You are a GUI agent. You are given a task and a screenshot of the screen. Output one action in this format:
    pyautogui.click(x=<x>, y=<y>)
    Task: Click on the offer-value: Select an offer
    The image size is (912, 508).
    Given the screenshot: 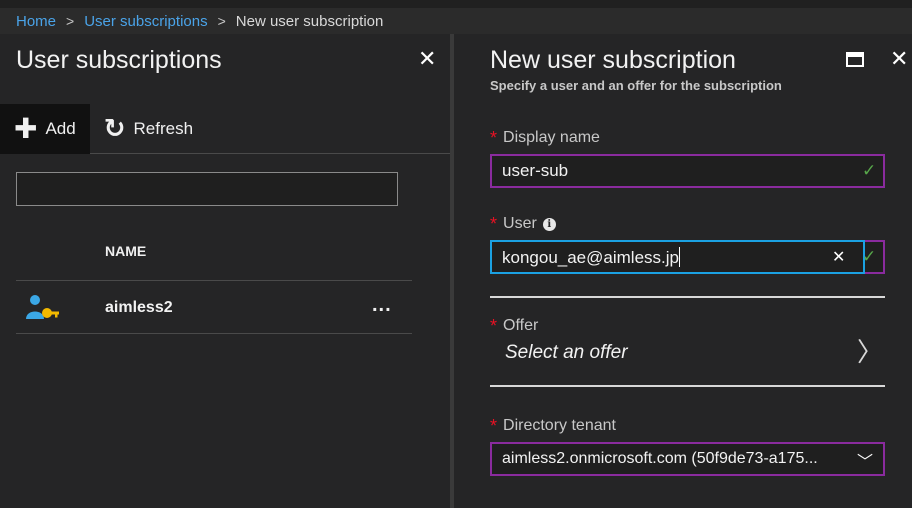 What is the action you would take?
    pyautogui.click(x=566, y=352)
    